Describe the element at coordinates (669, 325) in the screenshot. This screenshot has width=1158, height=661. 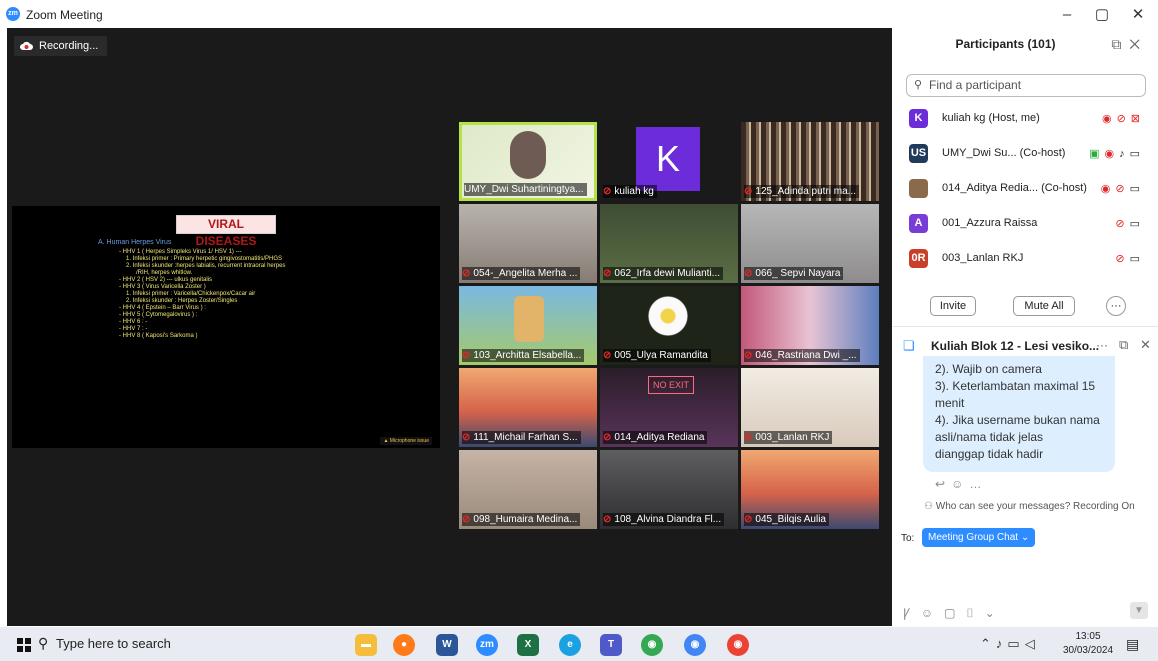
I see `video-tile: ⊘ 005_Ulya Ramandita` at that location.